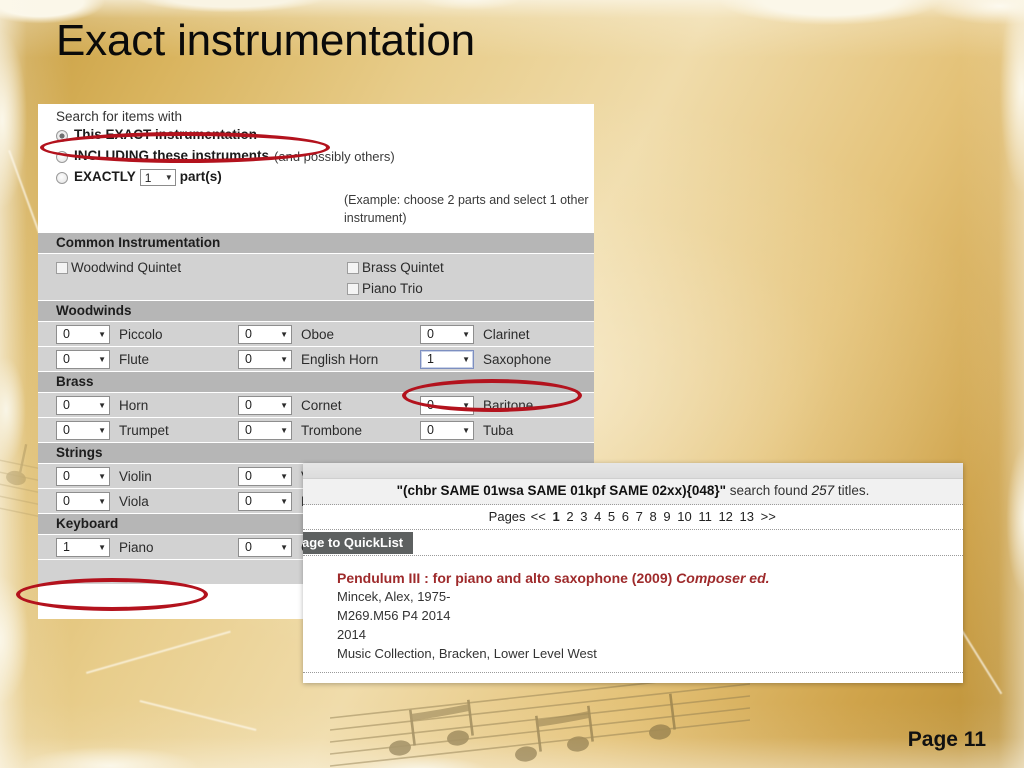 This screenshot has height=768, width=1024. Describe the element at coordinates (946, 739) in the screenshot. I see `page-number: Page 11` at that location.